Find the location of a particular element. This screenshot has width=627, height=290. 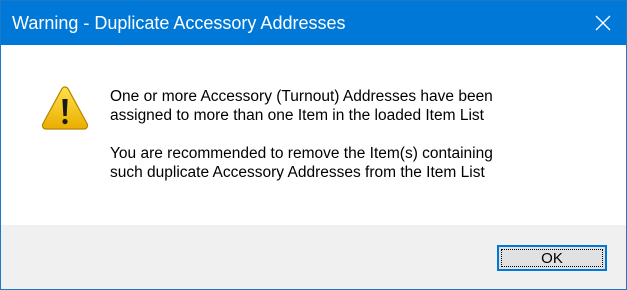

dialog-title: Warning - Duplicate Accessory Addresses is located at coordinates (179, 23).